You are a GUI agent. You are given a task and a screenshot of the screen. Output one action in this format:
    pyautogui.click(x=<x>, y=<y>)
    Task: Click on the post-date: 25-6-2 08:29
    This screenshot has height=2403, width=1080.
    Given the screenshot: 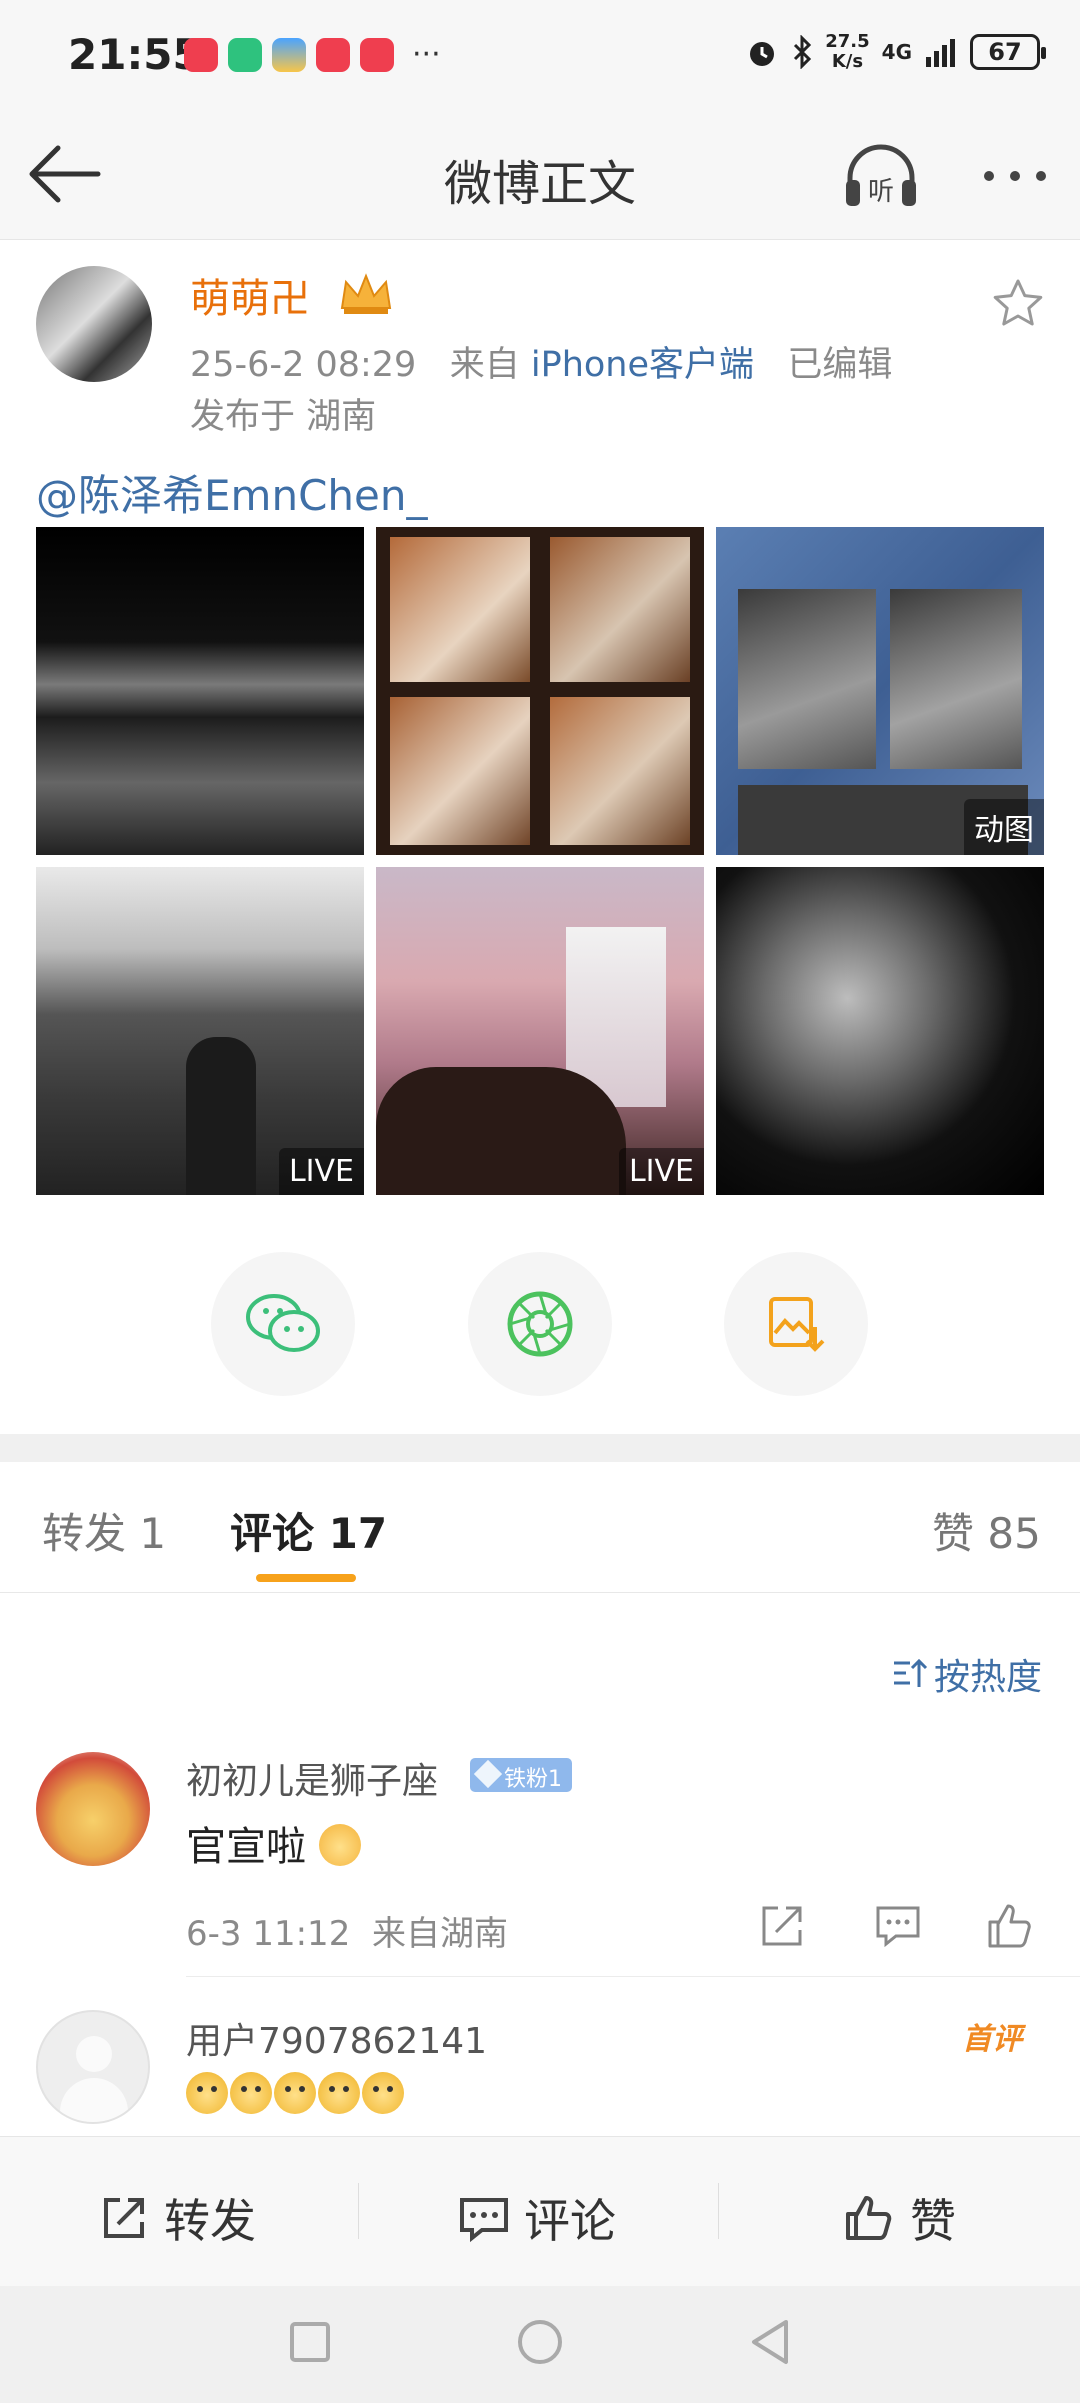 What is the action you would take?
    pyautogui.click(x=303, y=365)
    